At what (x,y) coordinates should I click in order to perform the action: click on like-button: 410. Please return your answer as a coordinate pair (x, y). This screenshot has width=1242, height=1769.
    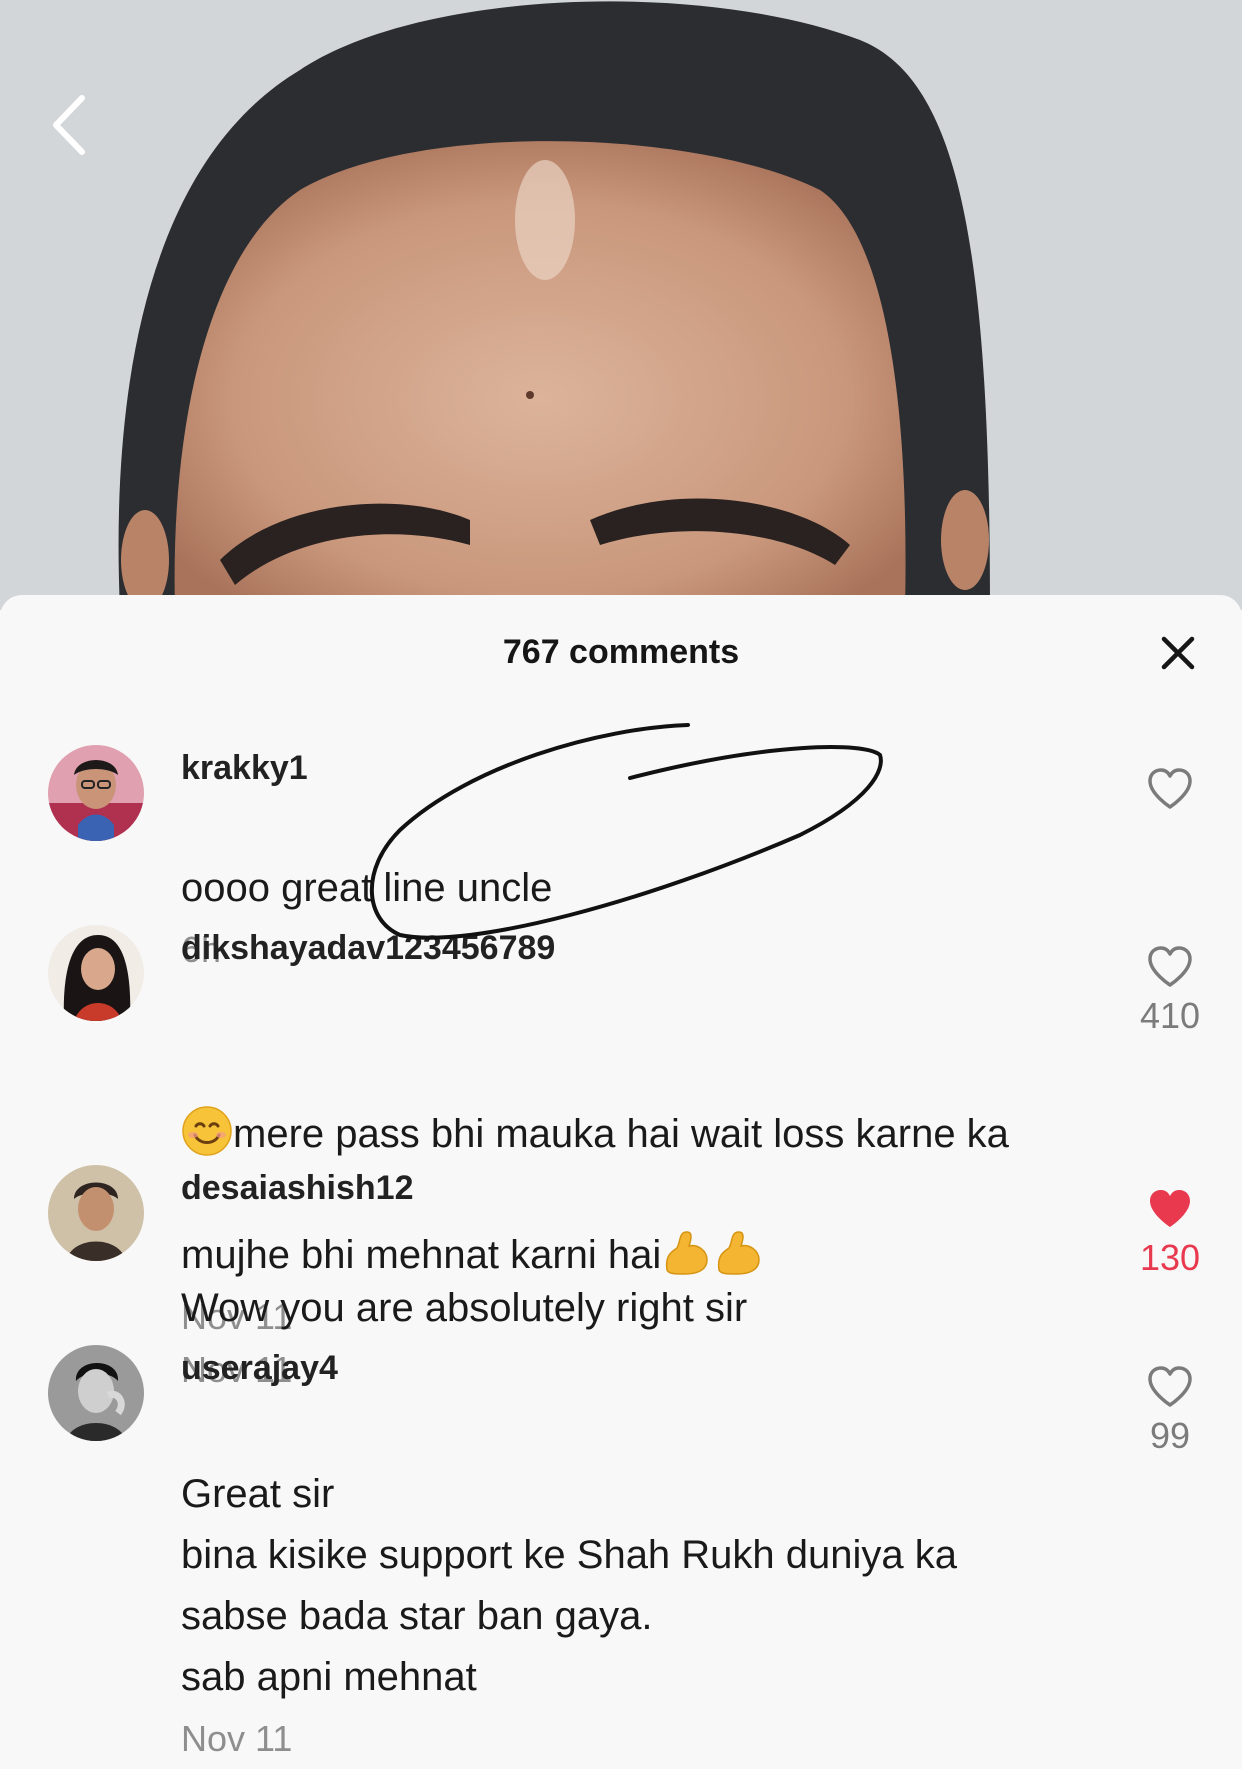
    Looking at the image, I should click on (1170, 991).